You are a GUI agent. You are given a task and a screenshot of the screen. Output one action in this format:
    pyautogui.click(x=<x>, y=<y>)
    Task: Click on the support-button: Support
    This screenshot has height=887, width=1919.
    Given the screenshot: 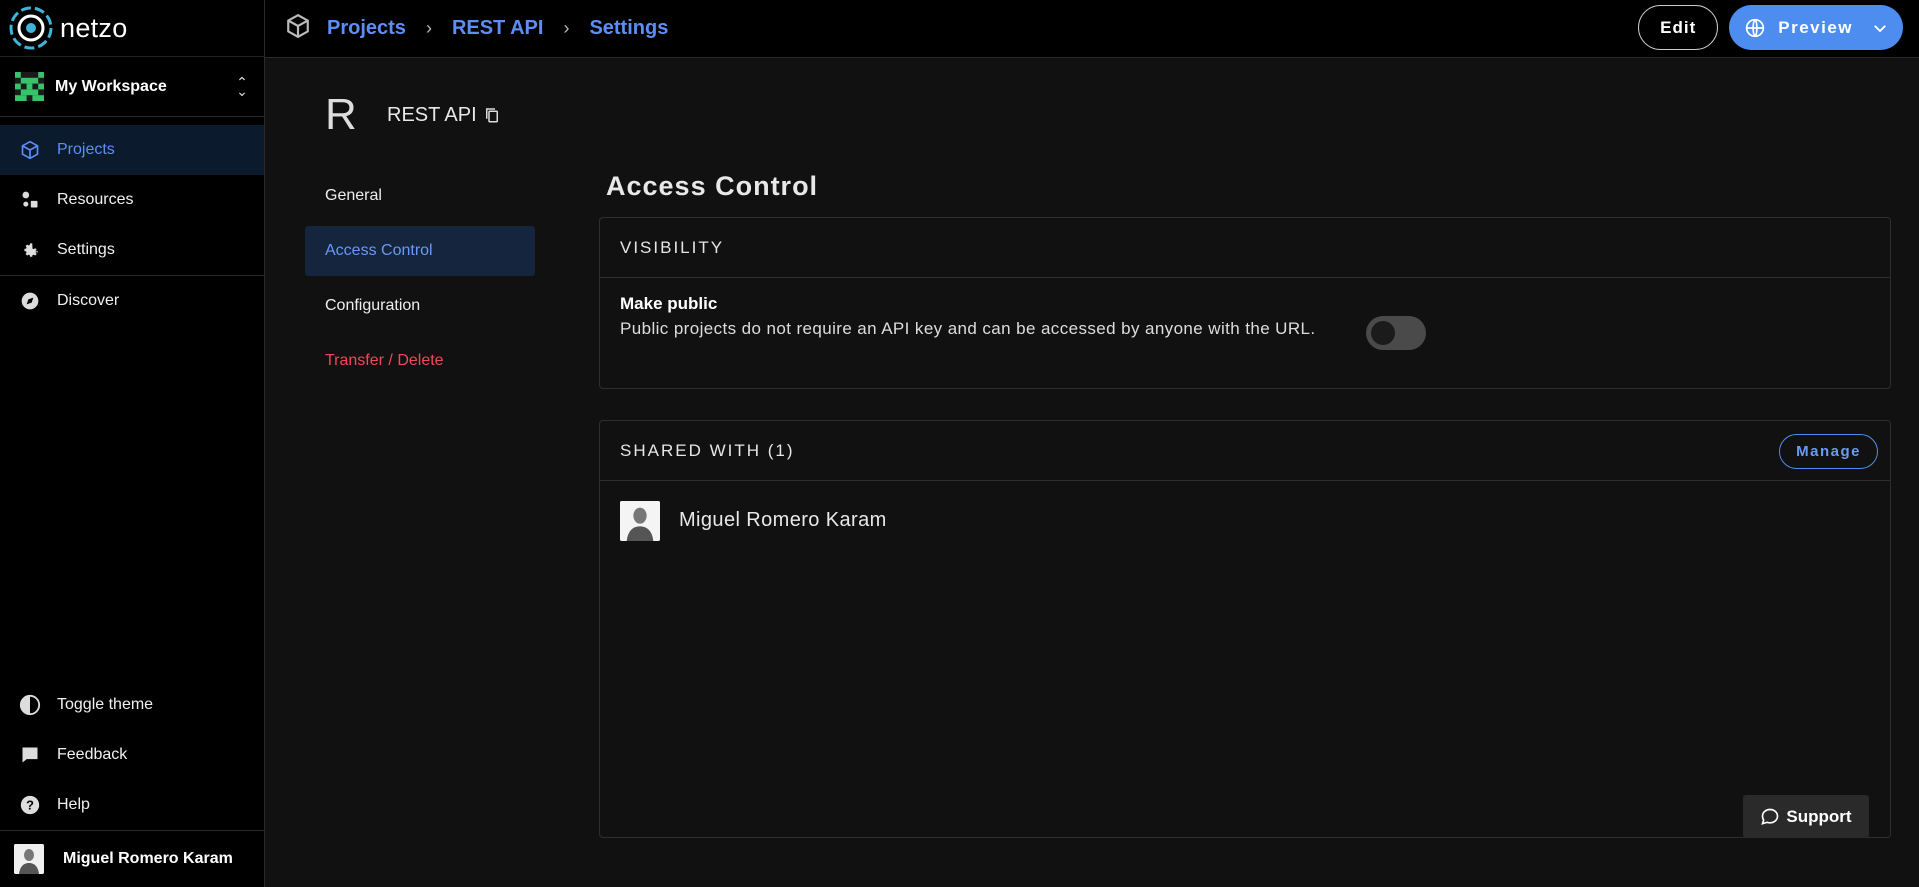 What is the action you would take?
    pyautogui.click(x=1806, y=816)
    